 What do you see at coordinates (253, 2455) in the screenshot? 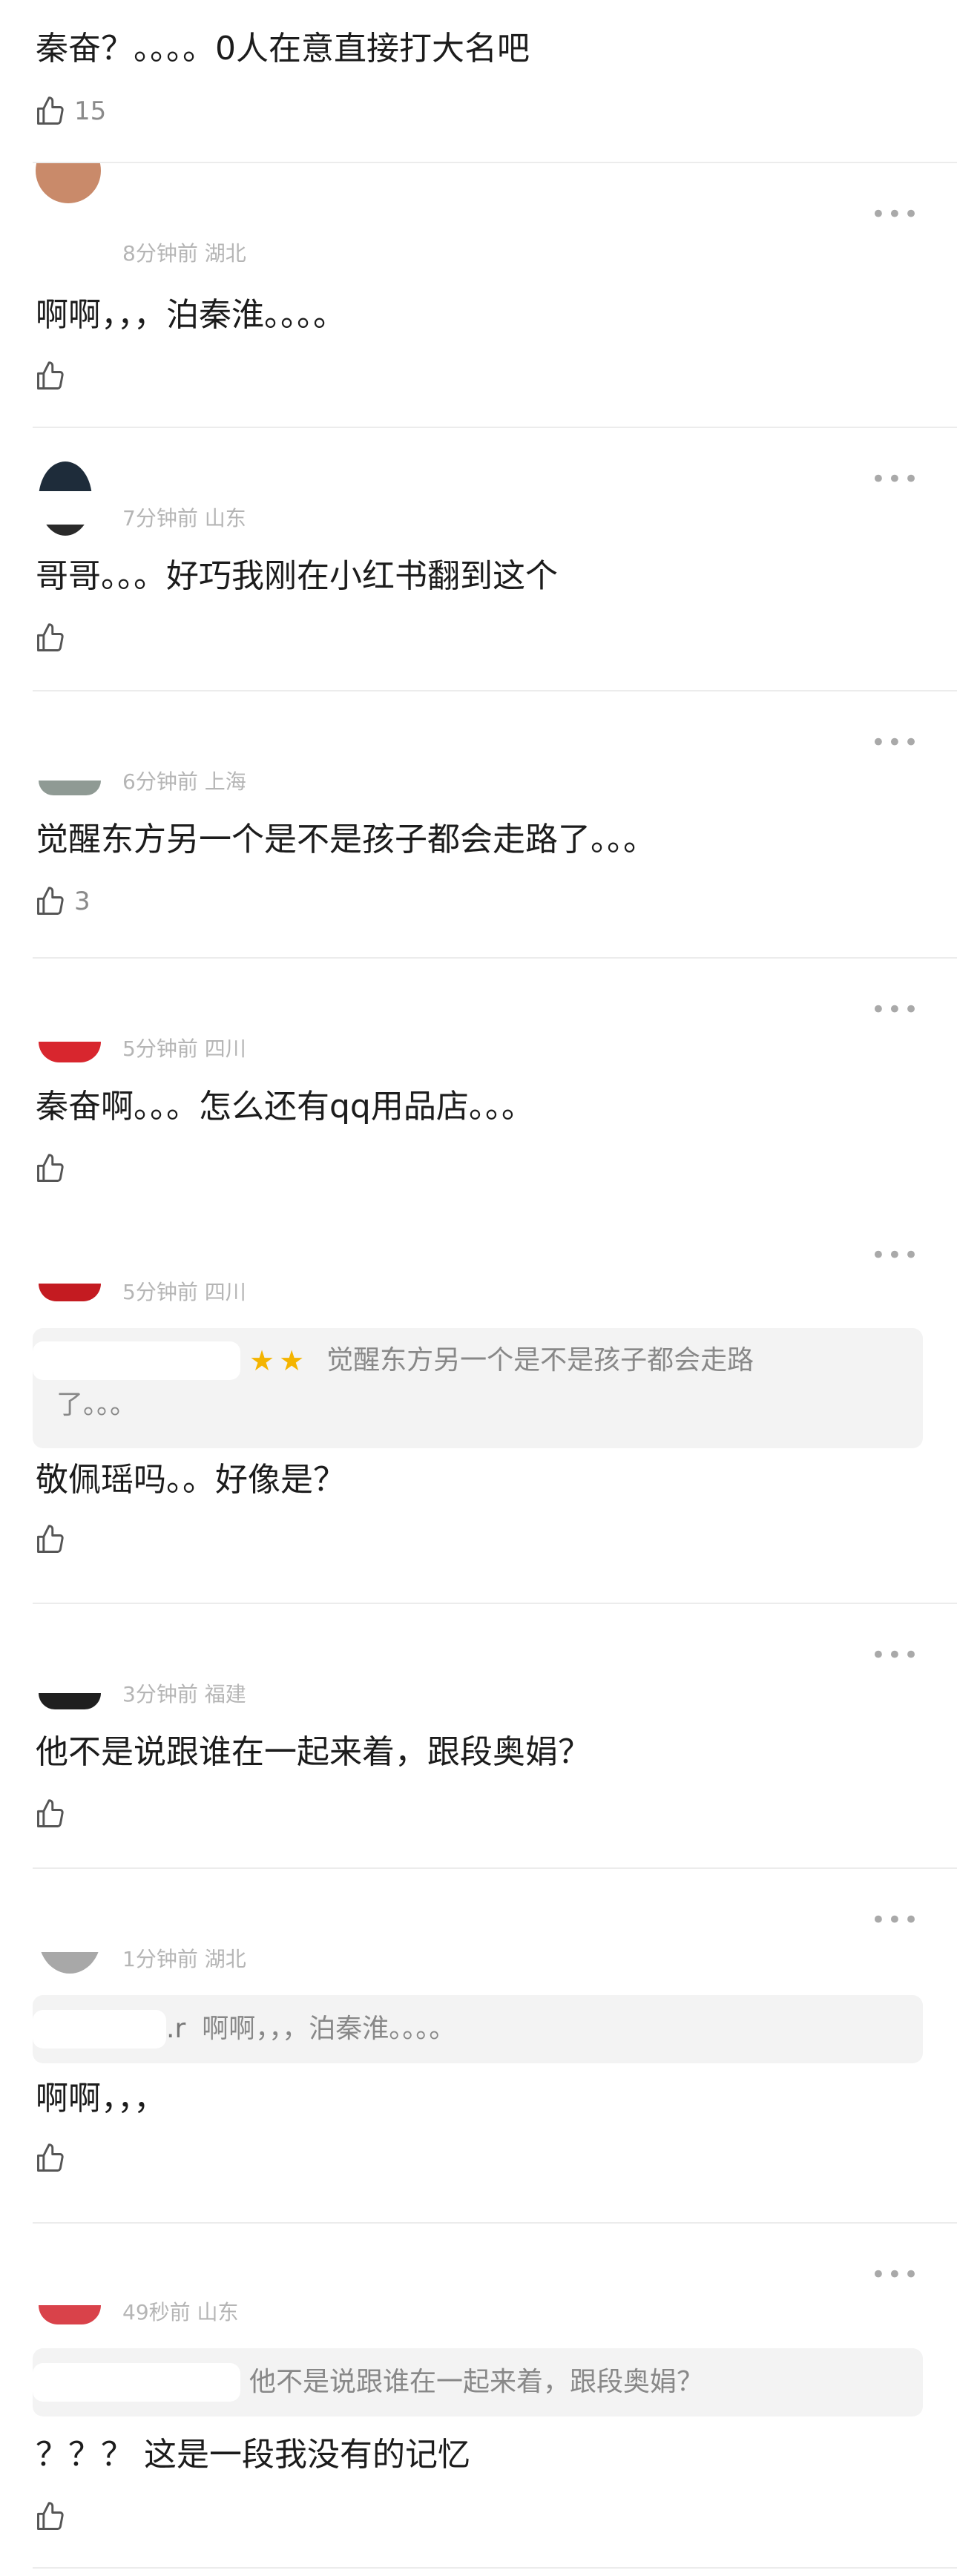
I see `comment-text: ？？？ 这是一段我没有的记忆` at bounding box center [253, 2455].